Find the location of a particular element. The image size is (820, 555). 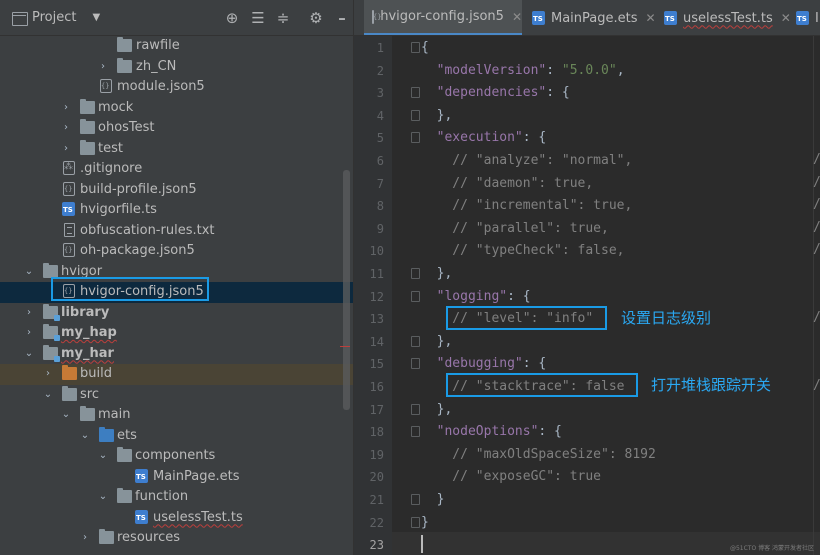

line-number: 5 is located at coordinates (380, 138).